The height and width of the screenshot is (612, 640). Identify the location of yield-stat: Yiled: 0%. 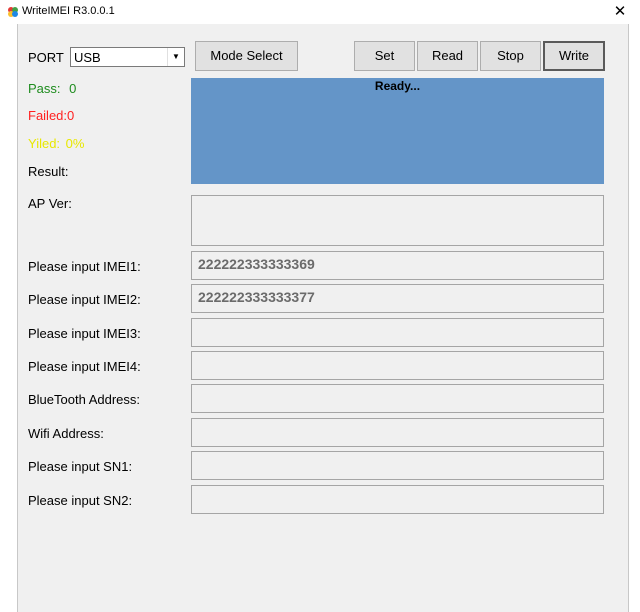
(56, 143).